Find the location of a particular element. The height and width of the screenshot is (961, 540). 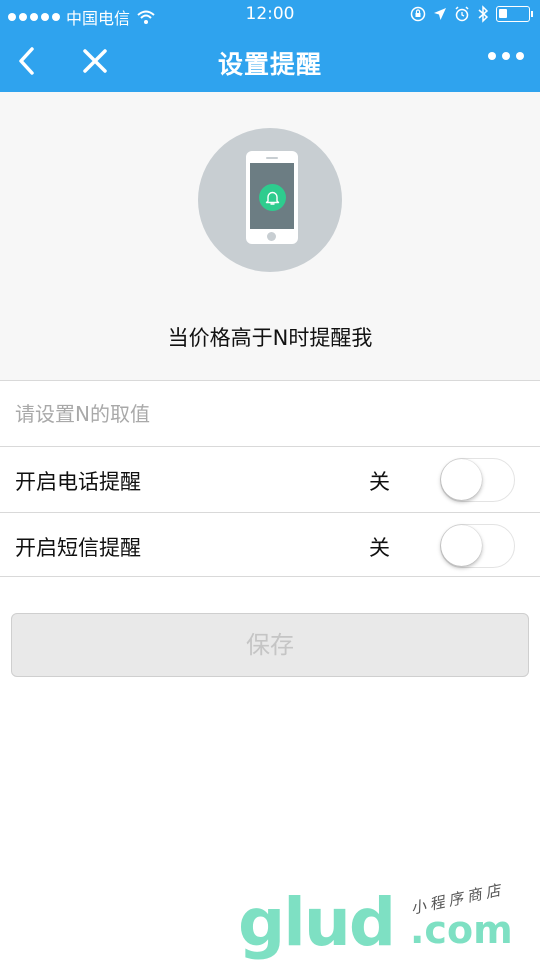

phone-bell-icon is located at coordinates (272, 197).